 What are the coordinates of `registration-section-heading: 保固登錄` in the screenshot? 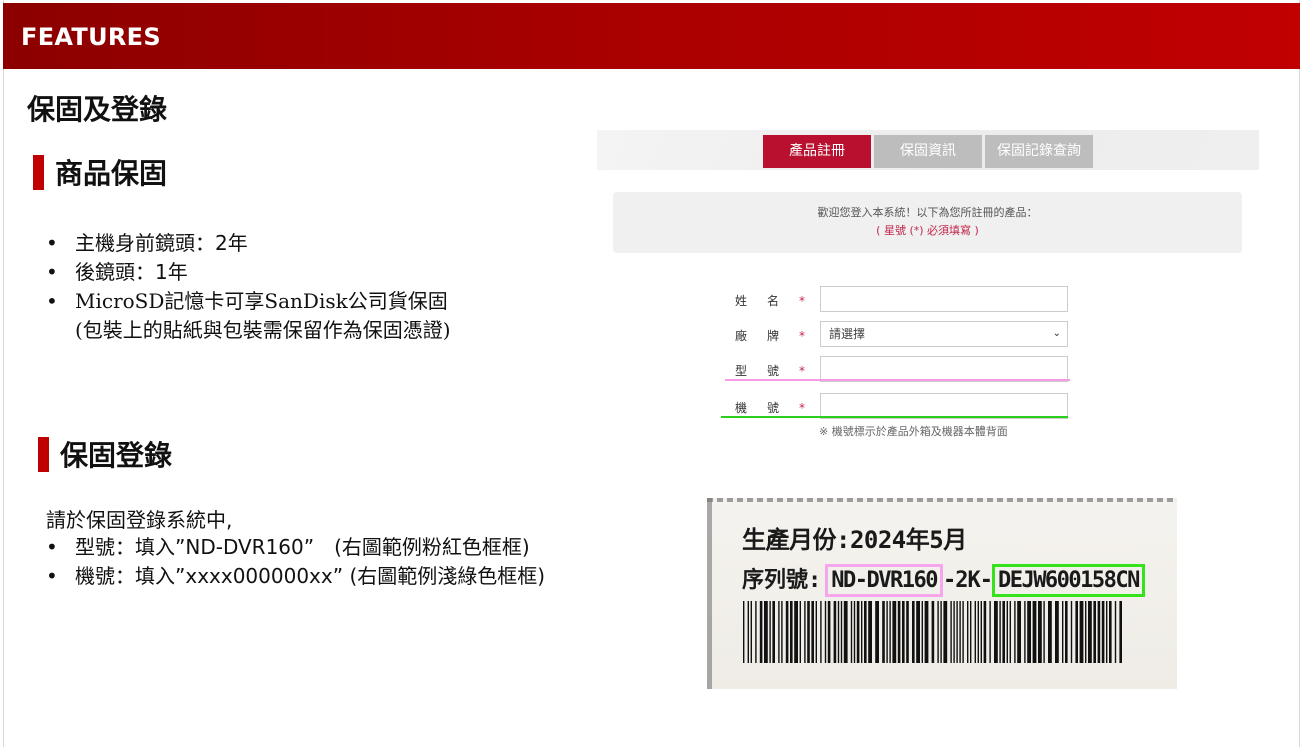 It's located at (105, 454).